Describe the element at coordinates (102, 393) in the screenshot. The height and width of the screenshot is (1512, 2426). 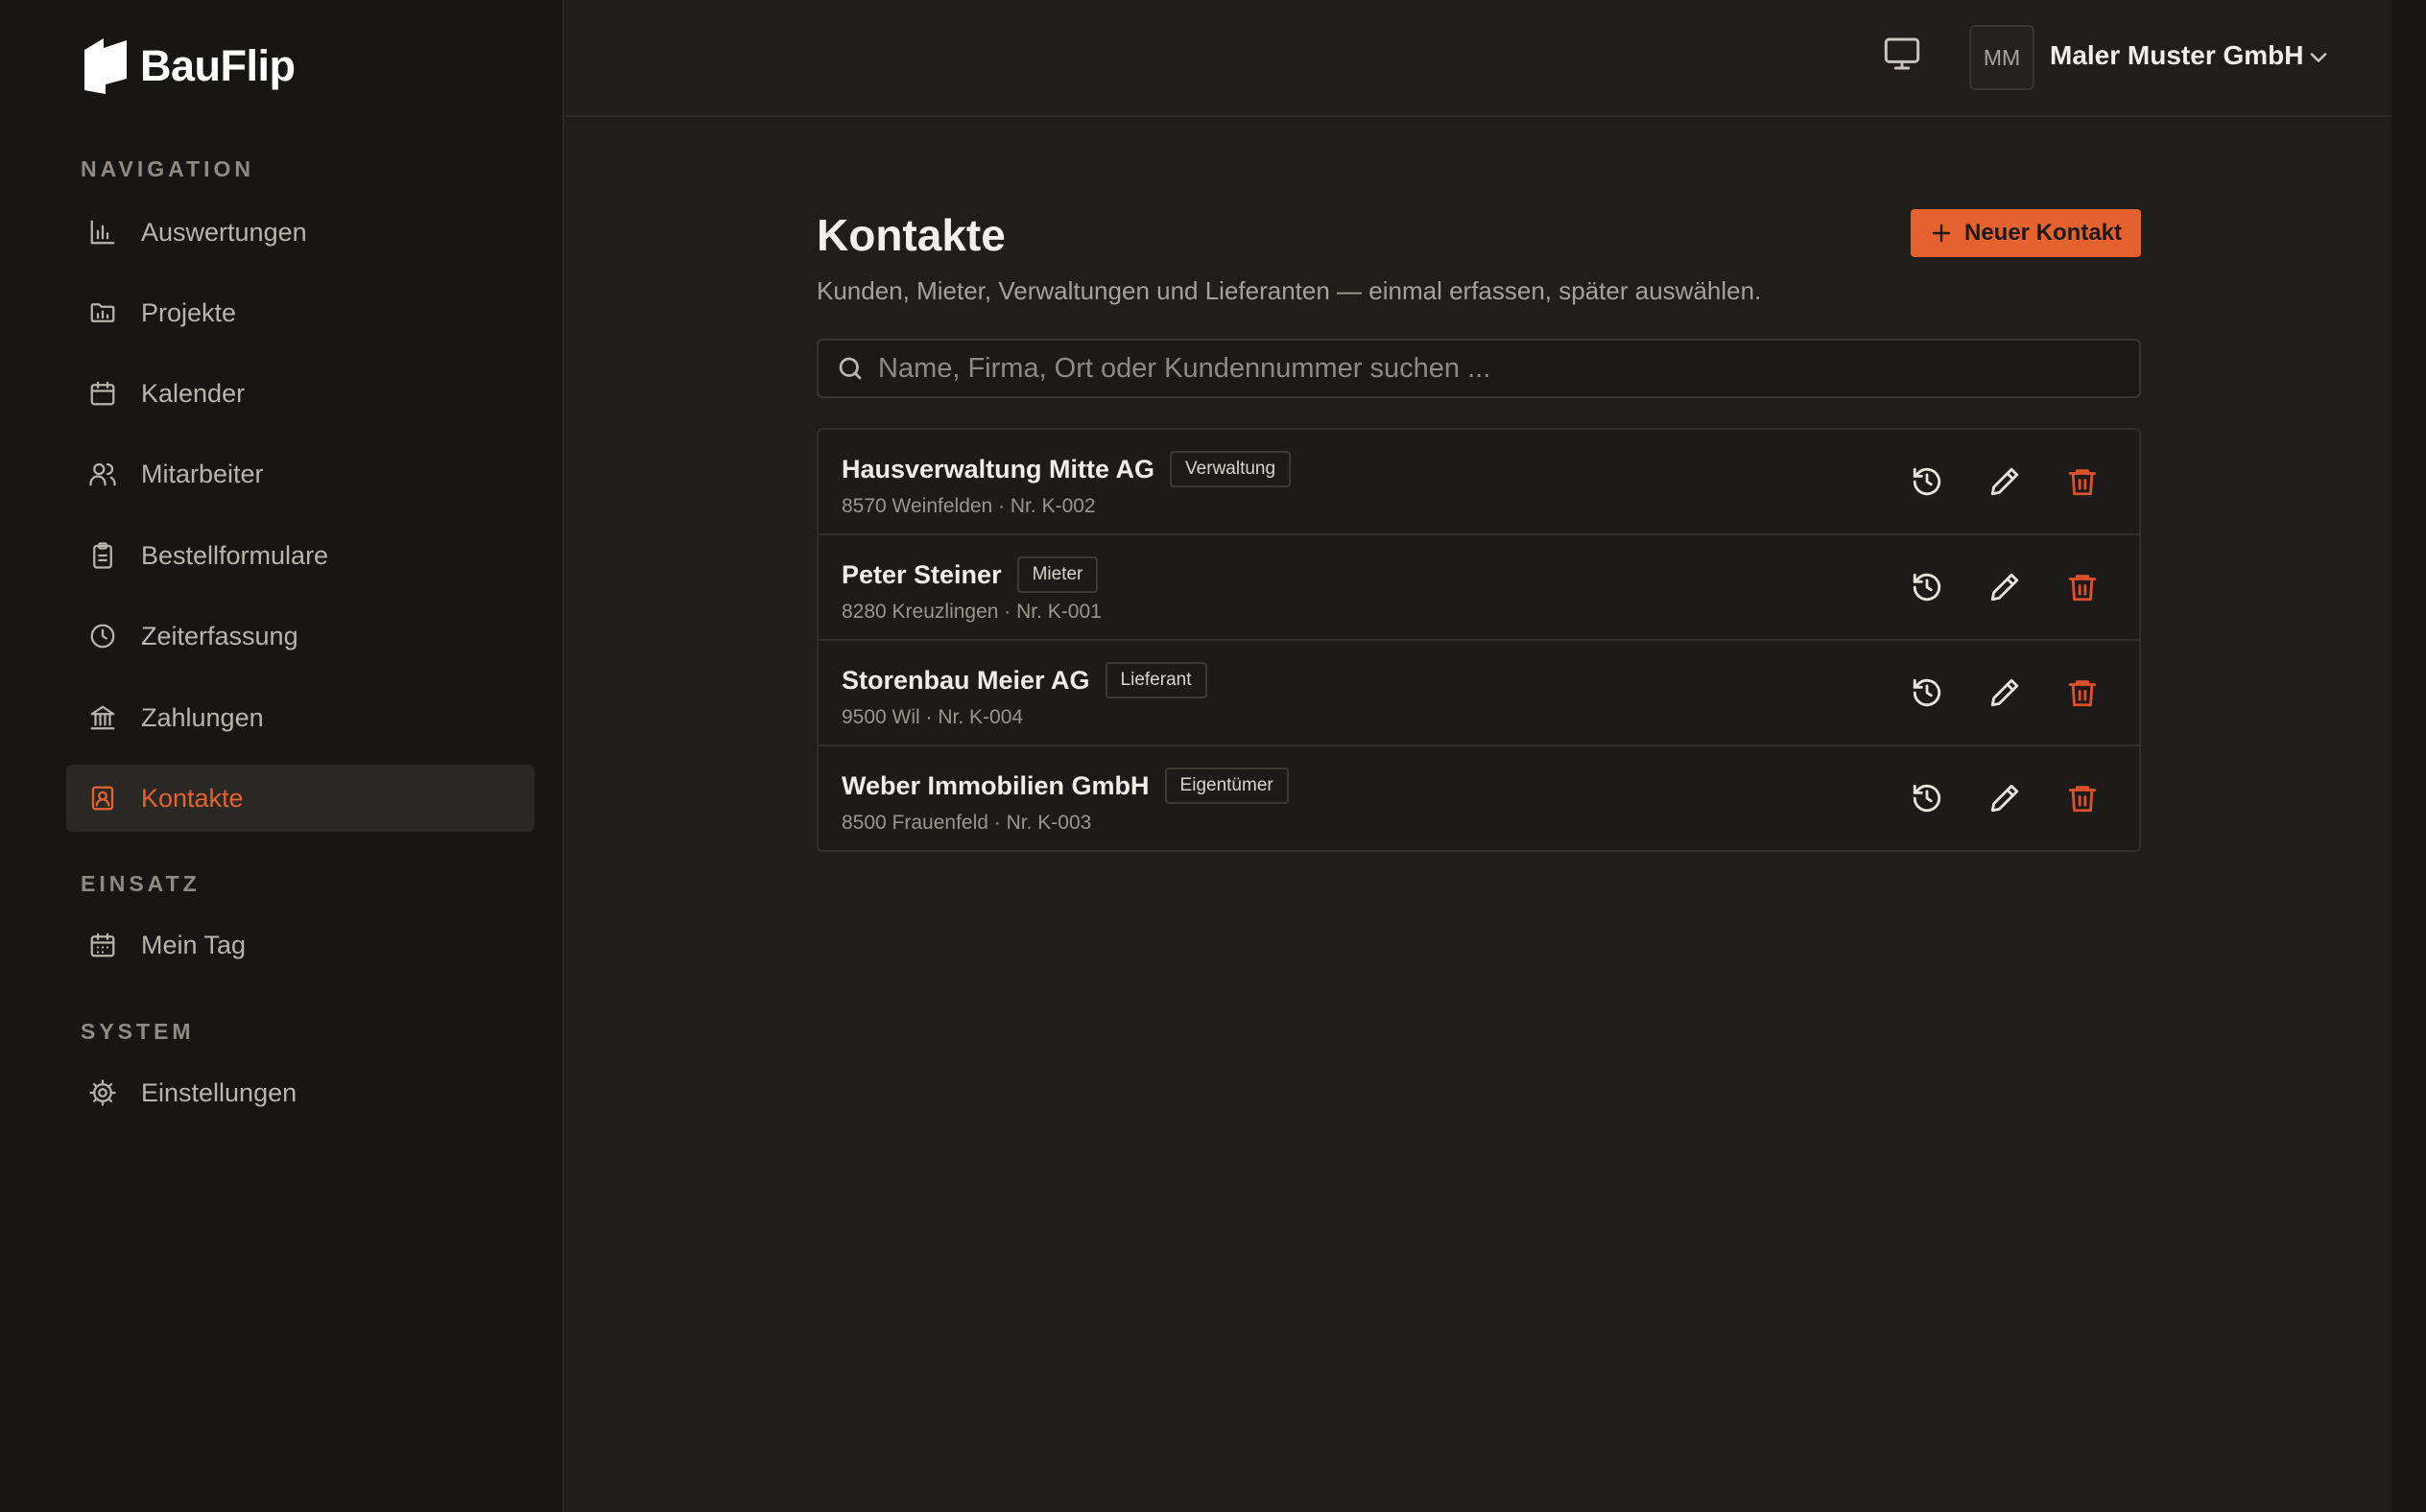
I see `calendar-icon` at that location.